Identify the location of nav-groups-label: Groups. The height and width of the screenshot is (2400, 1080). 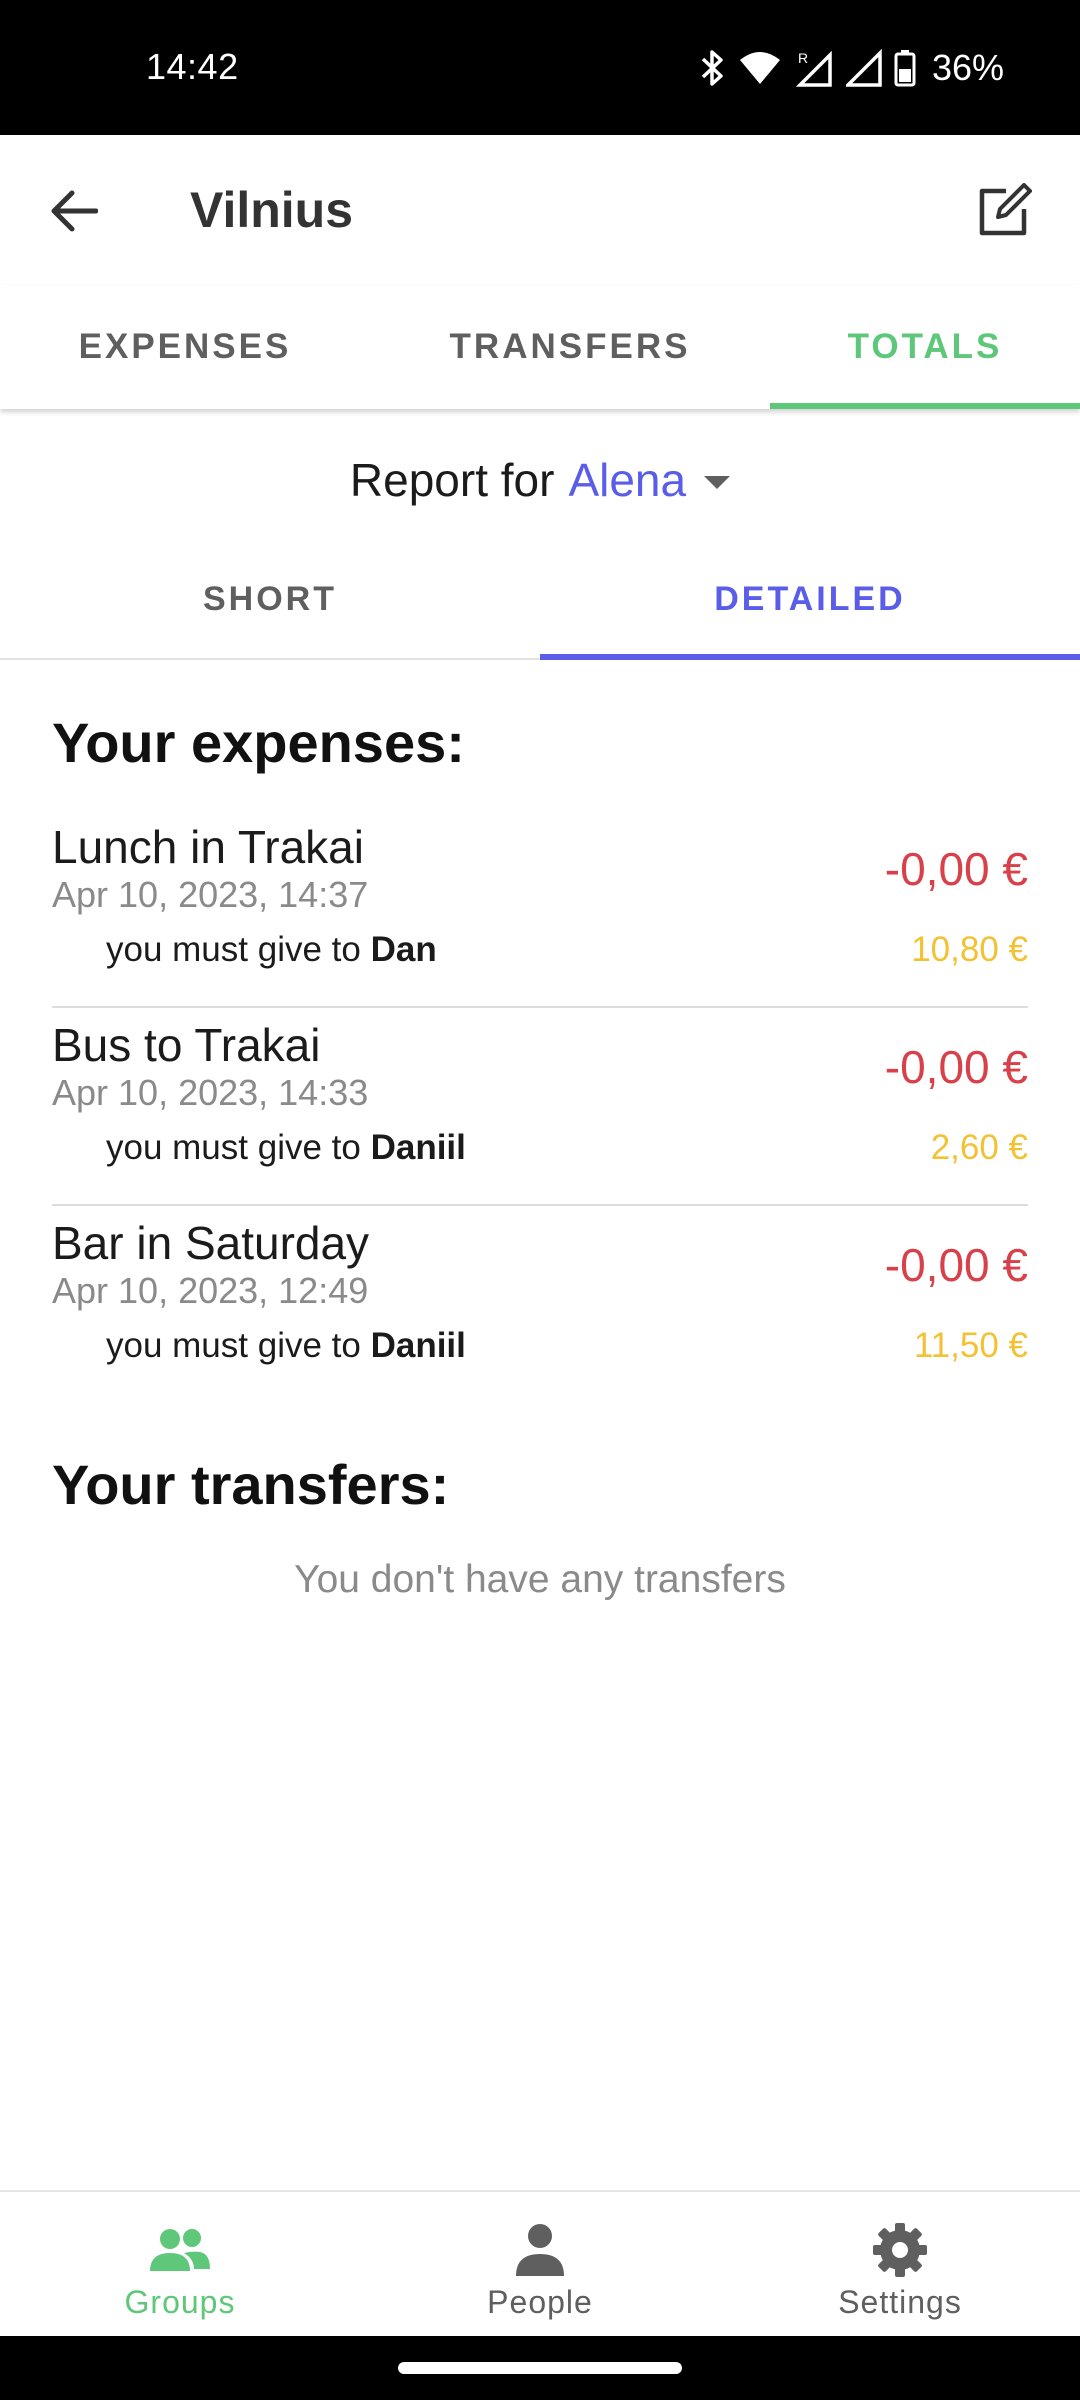
(180, 2302).